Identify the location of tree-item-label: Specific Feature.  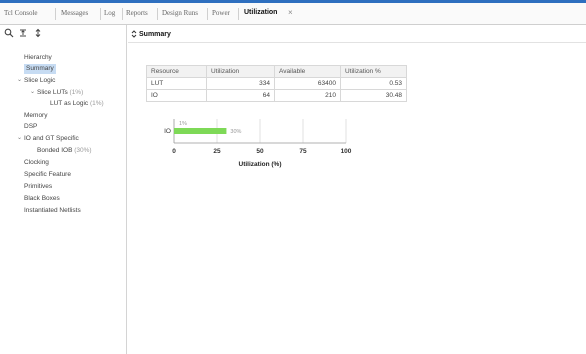
(47, 174).